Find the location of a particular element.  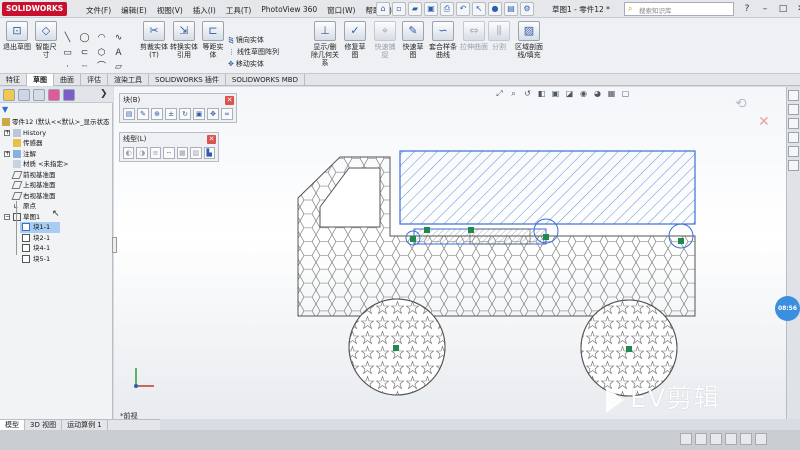

hide-show-edges-icon: ▦ is located at coordinates (182, 153).